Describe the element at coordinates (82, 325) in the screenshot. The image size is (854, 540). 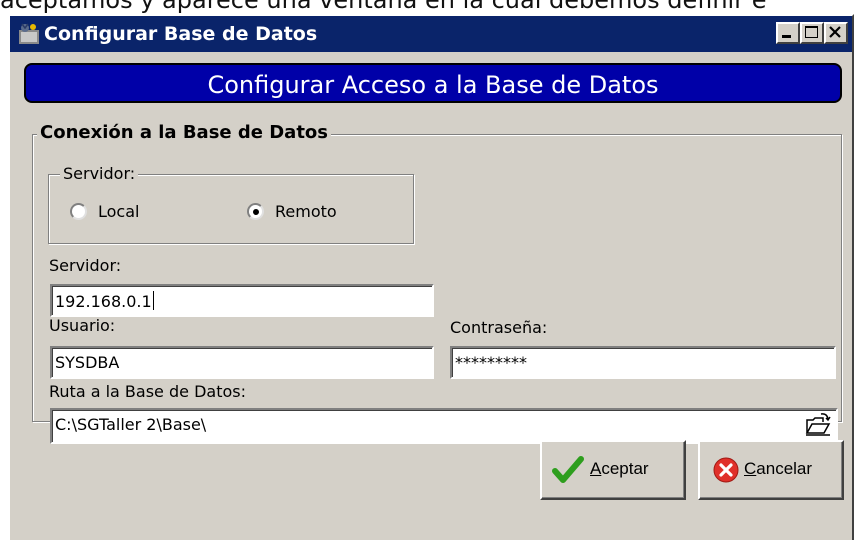
I see `user-label: Usuario:` at that location.